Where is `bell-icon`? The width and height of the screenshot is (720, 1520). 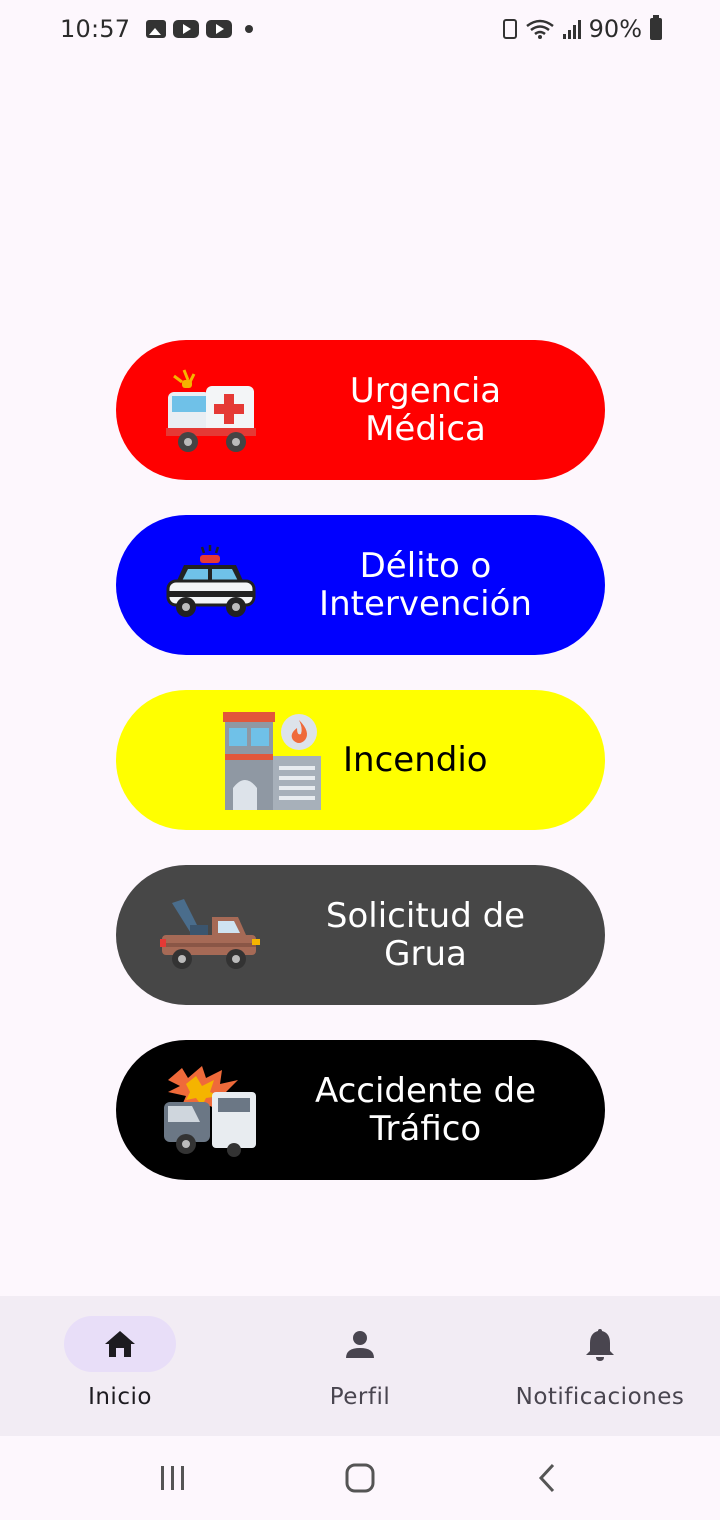
bell-icon is located at coordinates (600, 1345).